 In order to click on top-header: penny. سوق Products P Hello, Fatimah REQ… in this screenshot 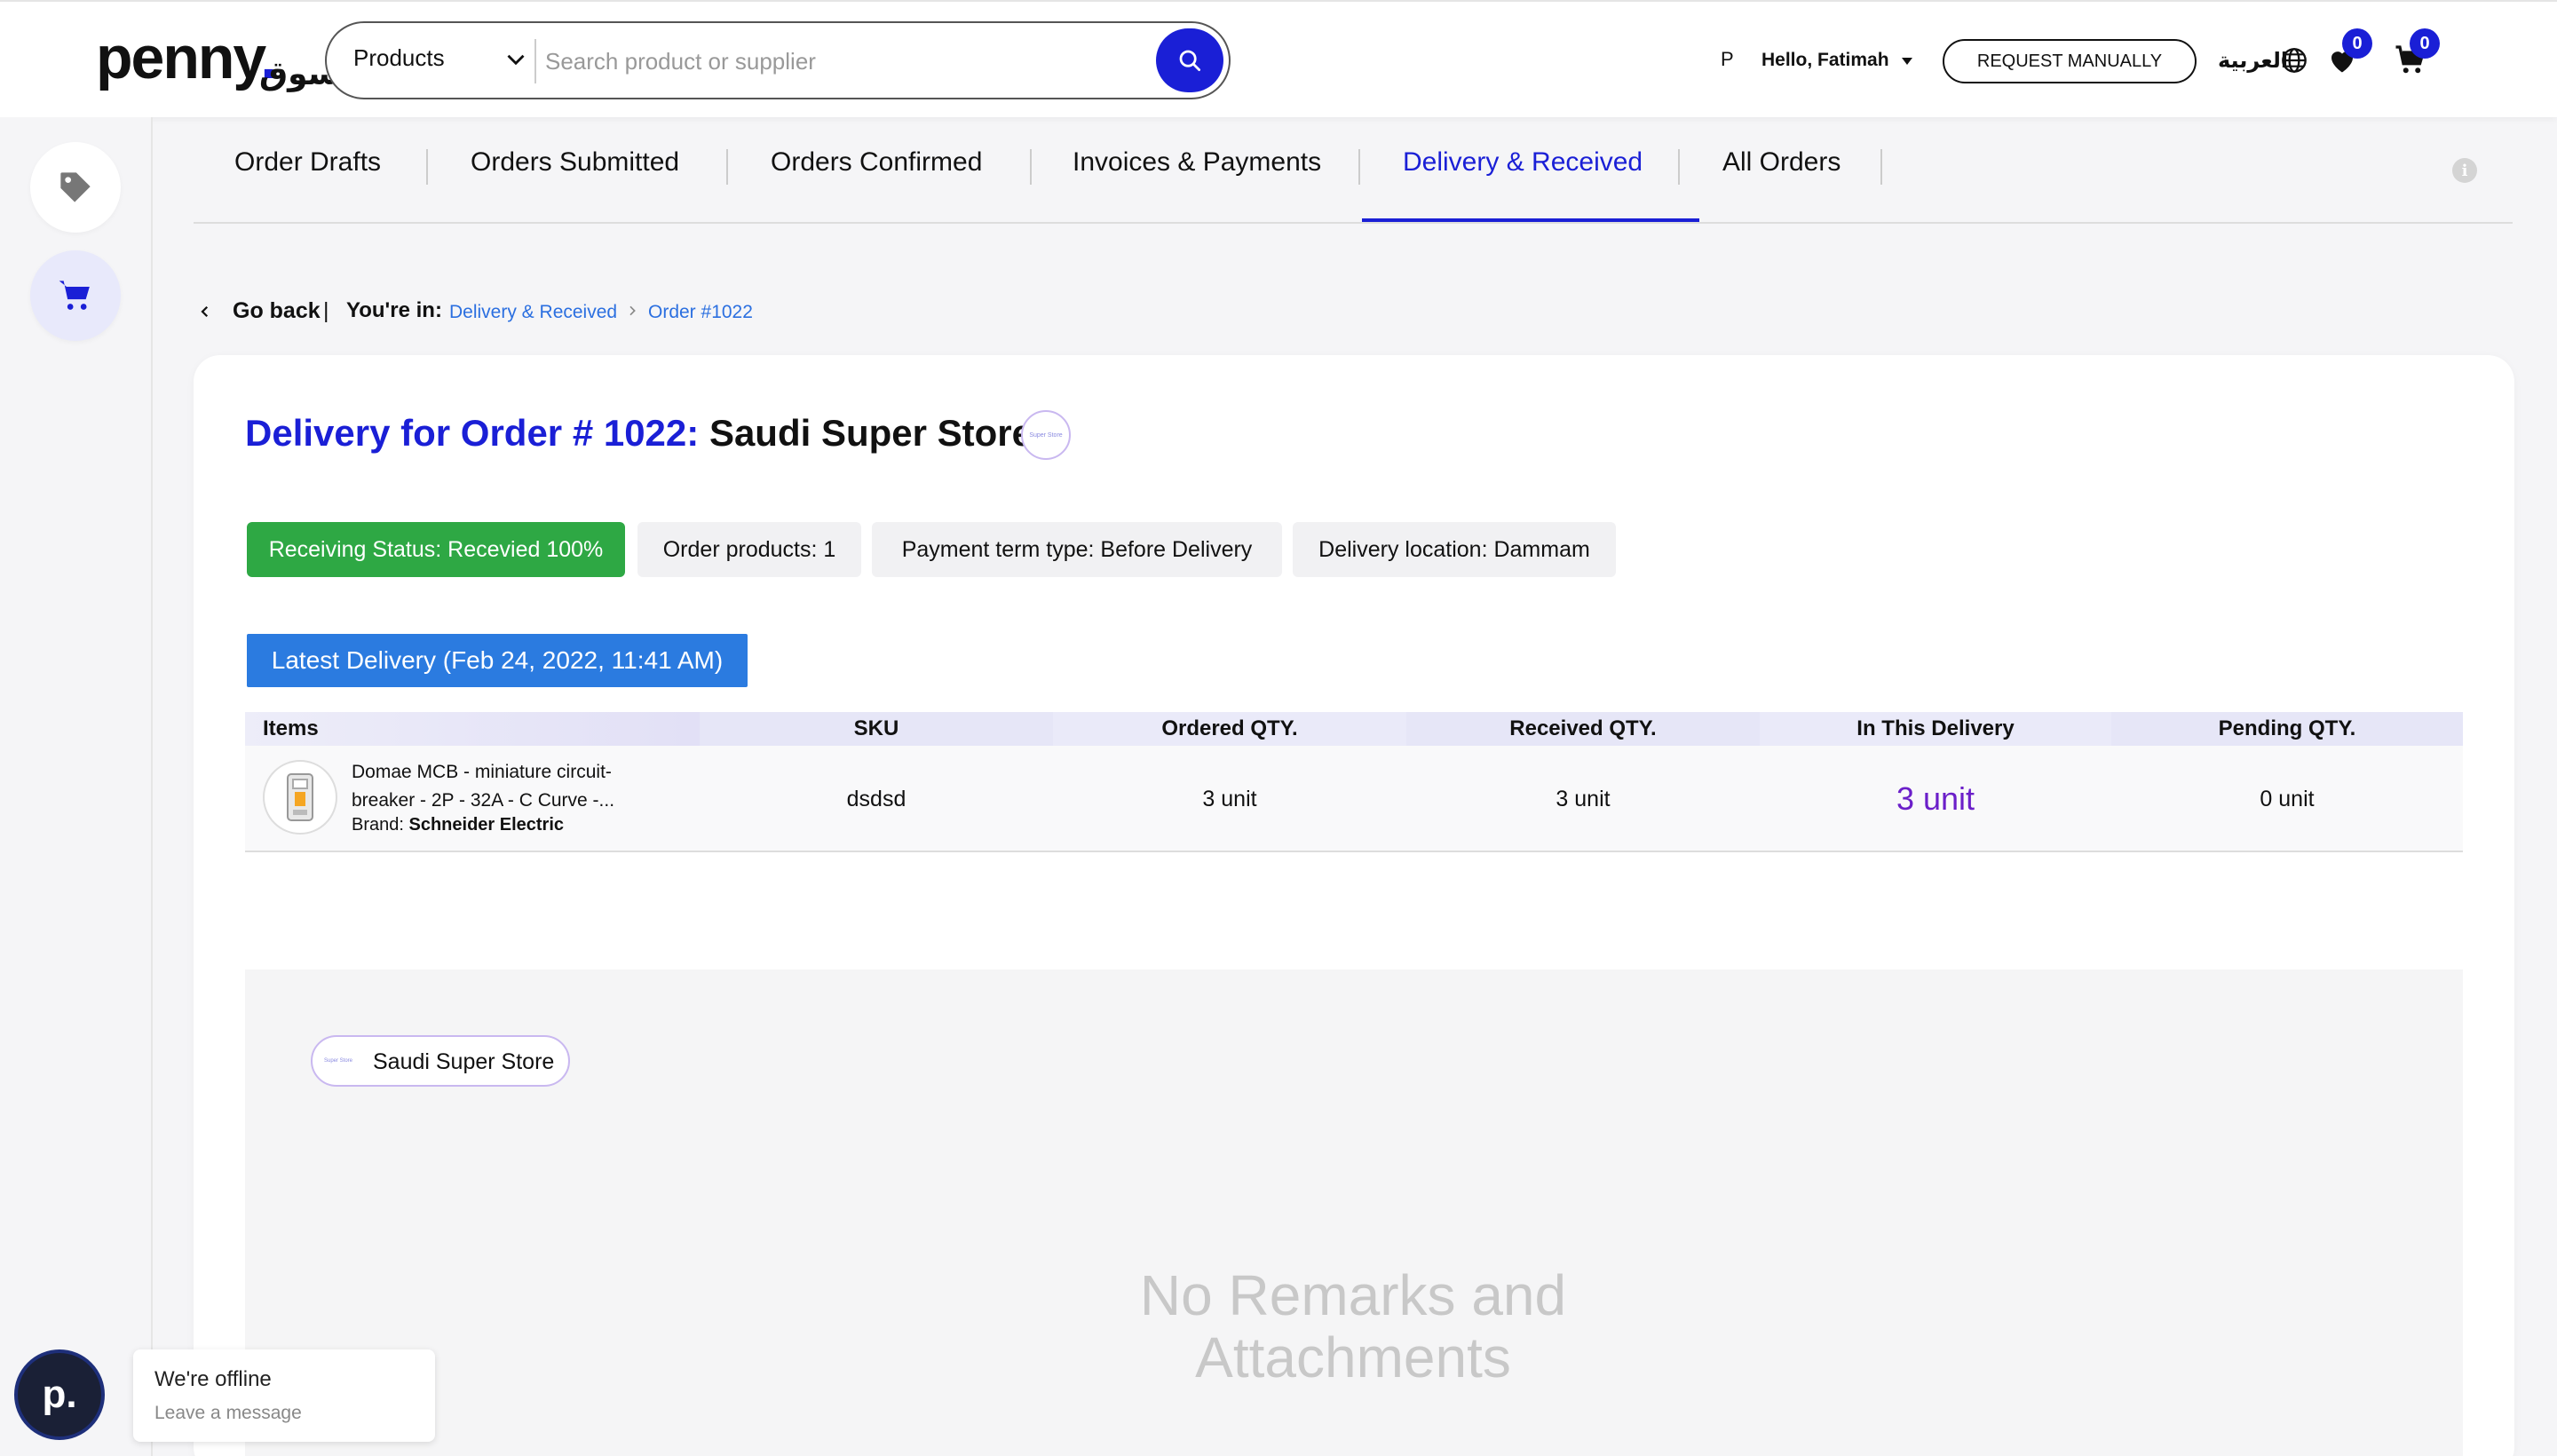, I will do `click(1278, 58)`.